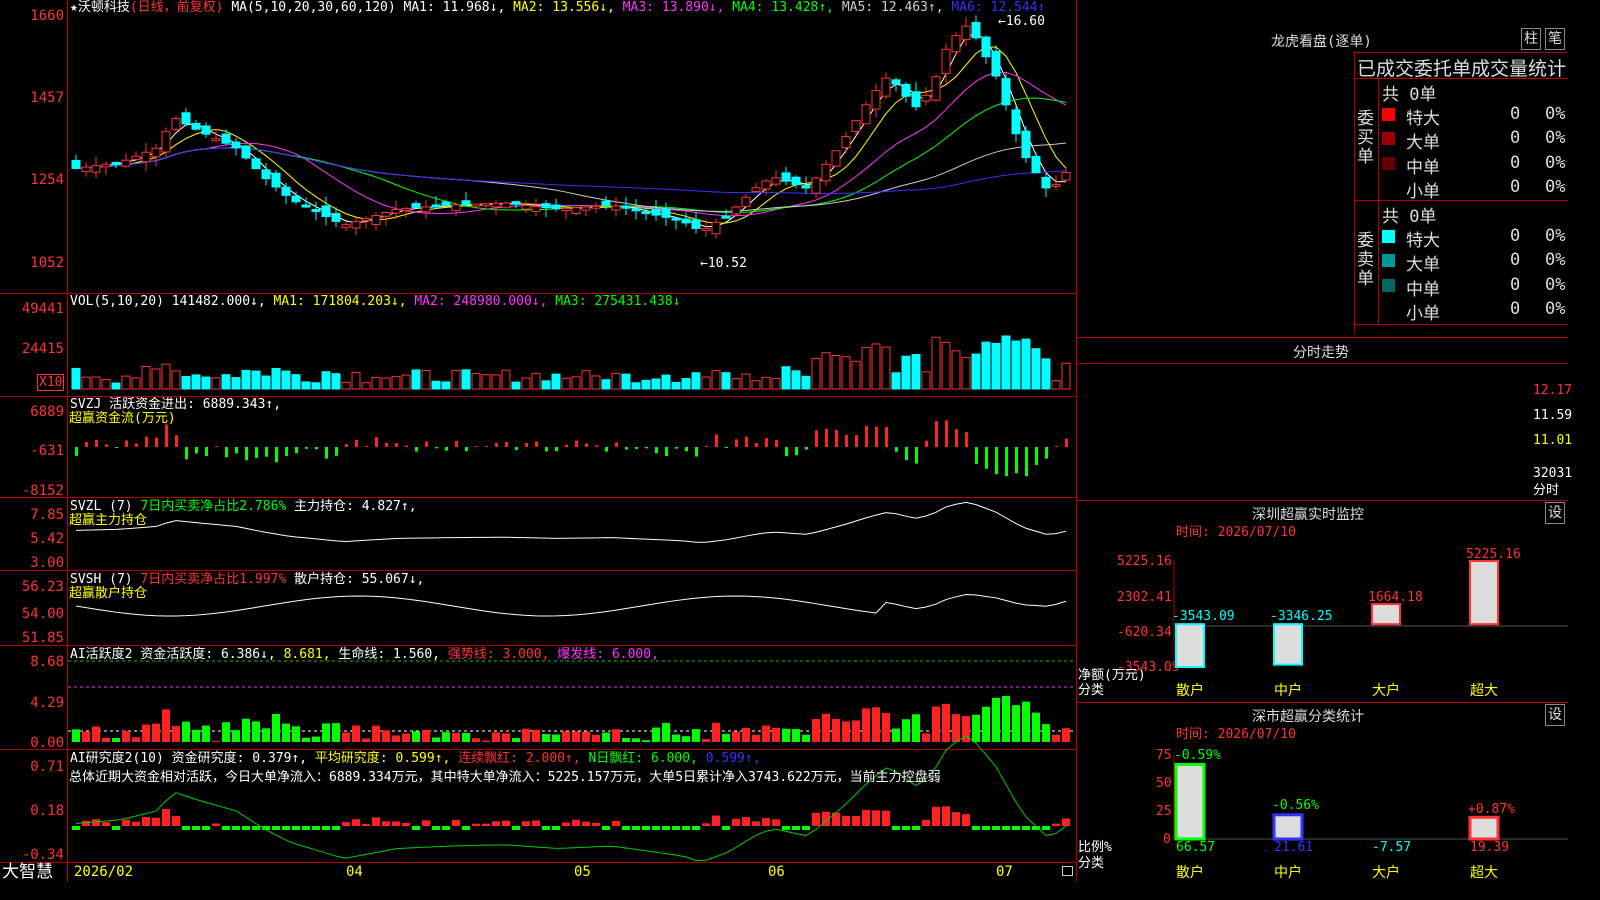 The width and height of the screenshot is (1600, 900). I want to click on side-charts: -3543.09 -3346.25 1664.18 5225.16, so click(1370, 694).